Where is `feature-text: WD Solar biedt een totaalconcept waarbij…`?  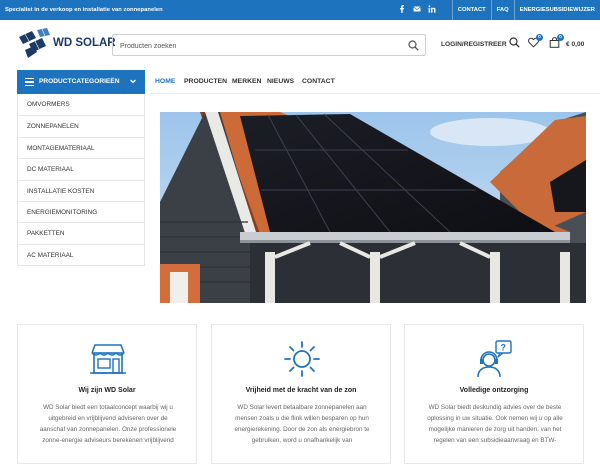 feature-text: WD Solar biedt een totaalconcept waarbij… is located at coordinates (108, 424).